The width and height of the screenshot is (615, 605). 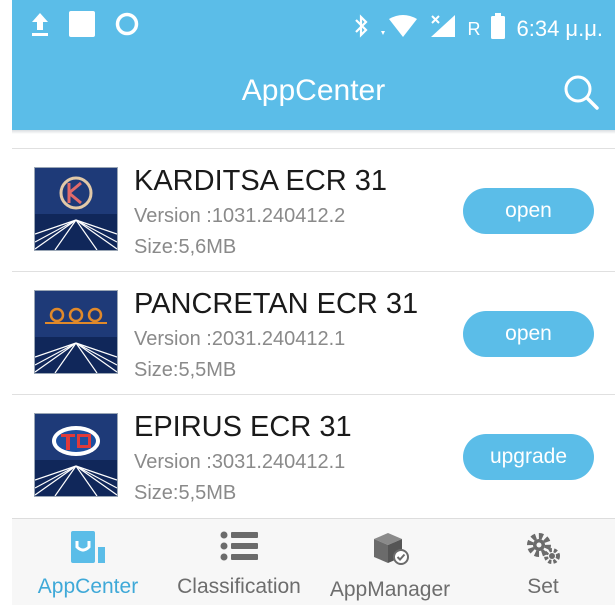 What do you see at coordinates (240, 462) in the screenshot?
I see `app-version: Version :3031.240412.1` at bounding box center [240, 462].